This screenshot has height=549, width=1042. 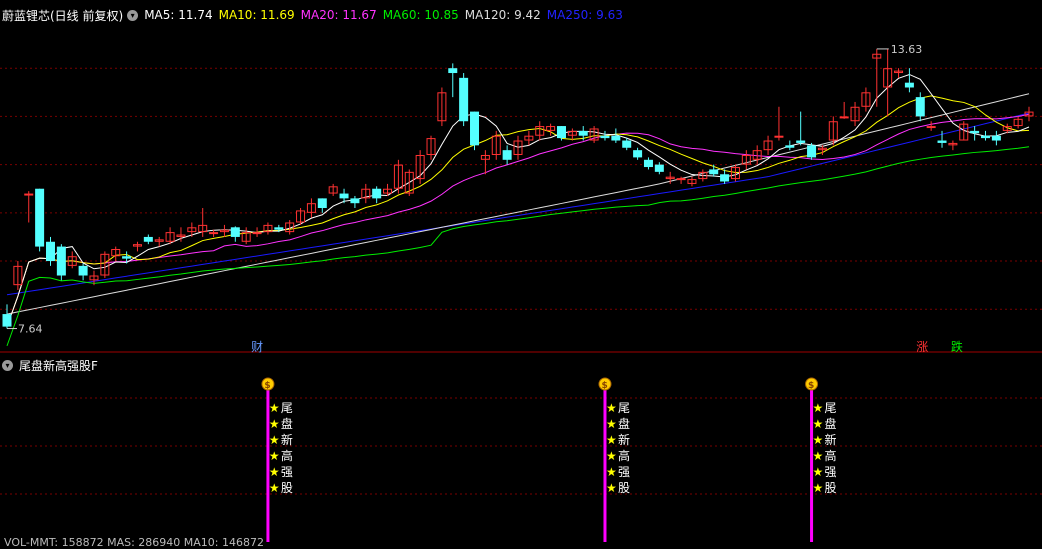 What do you see at coordinates (624, 472) in the screenshot?
I see `signal-char: 强` at bounding box center [624, 472].